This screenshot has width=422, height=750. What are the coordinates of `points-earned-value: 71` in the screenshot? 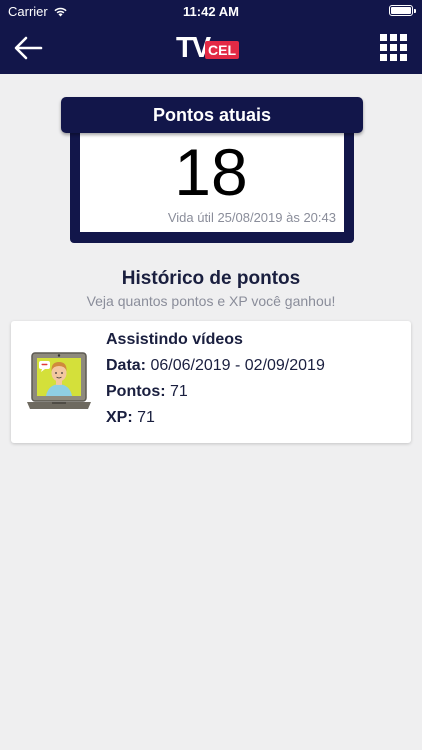 It's located at (179, 391).